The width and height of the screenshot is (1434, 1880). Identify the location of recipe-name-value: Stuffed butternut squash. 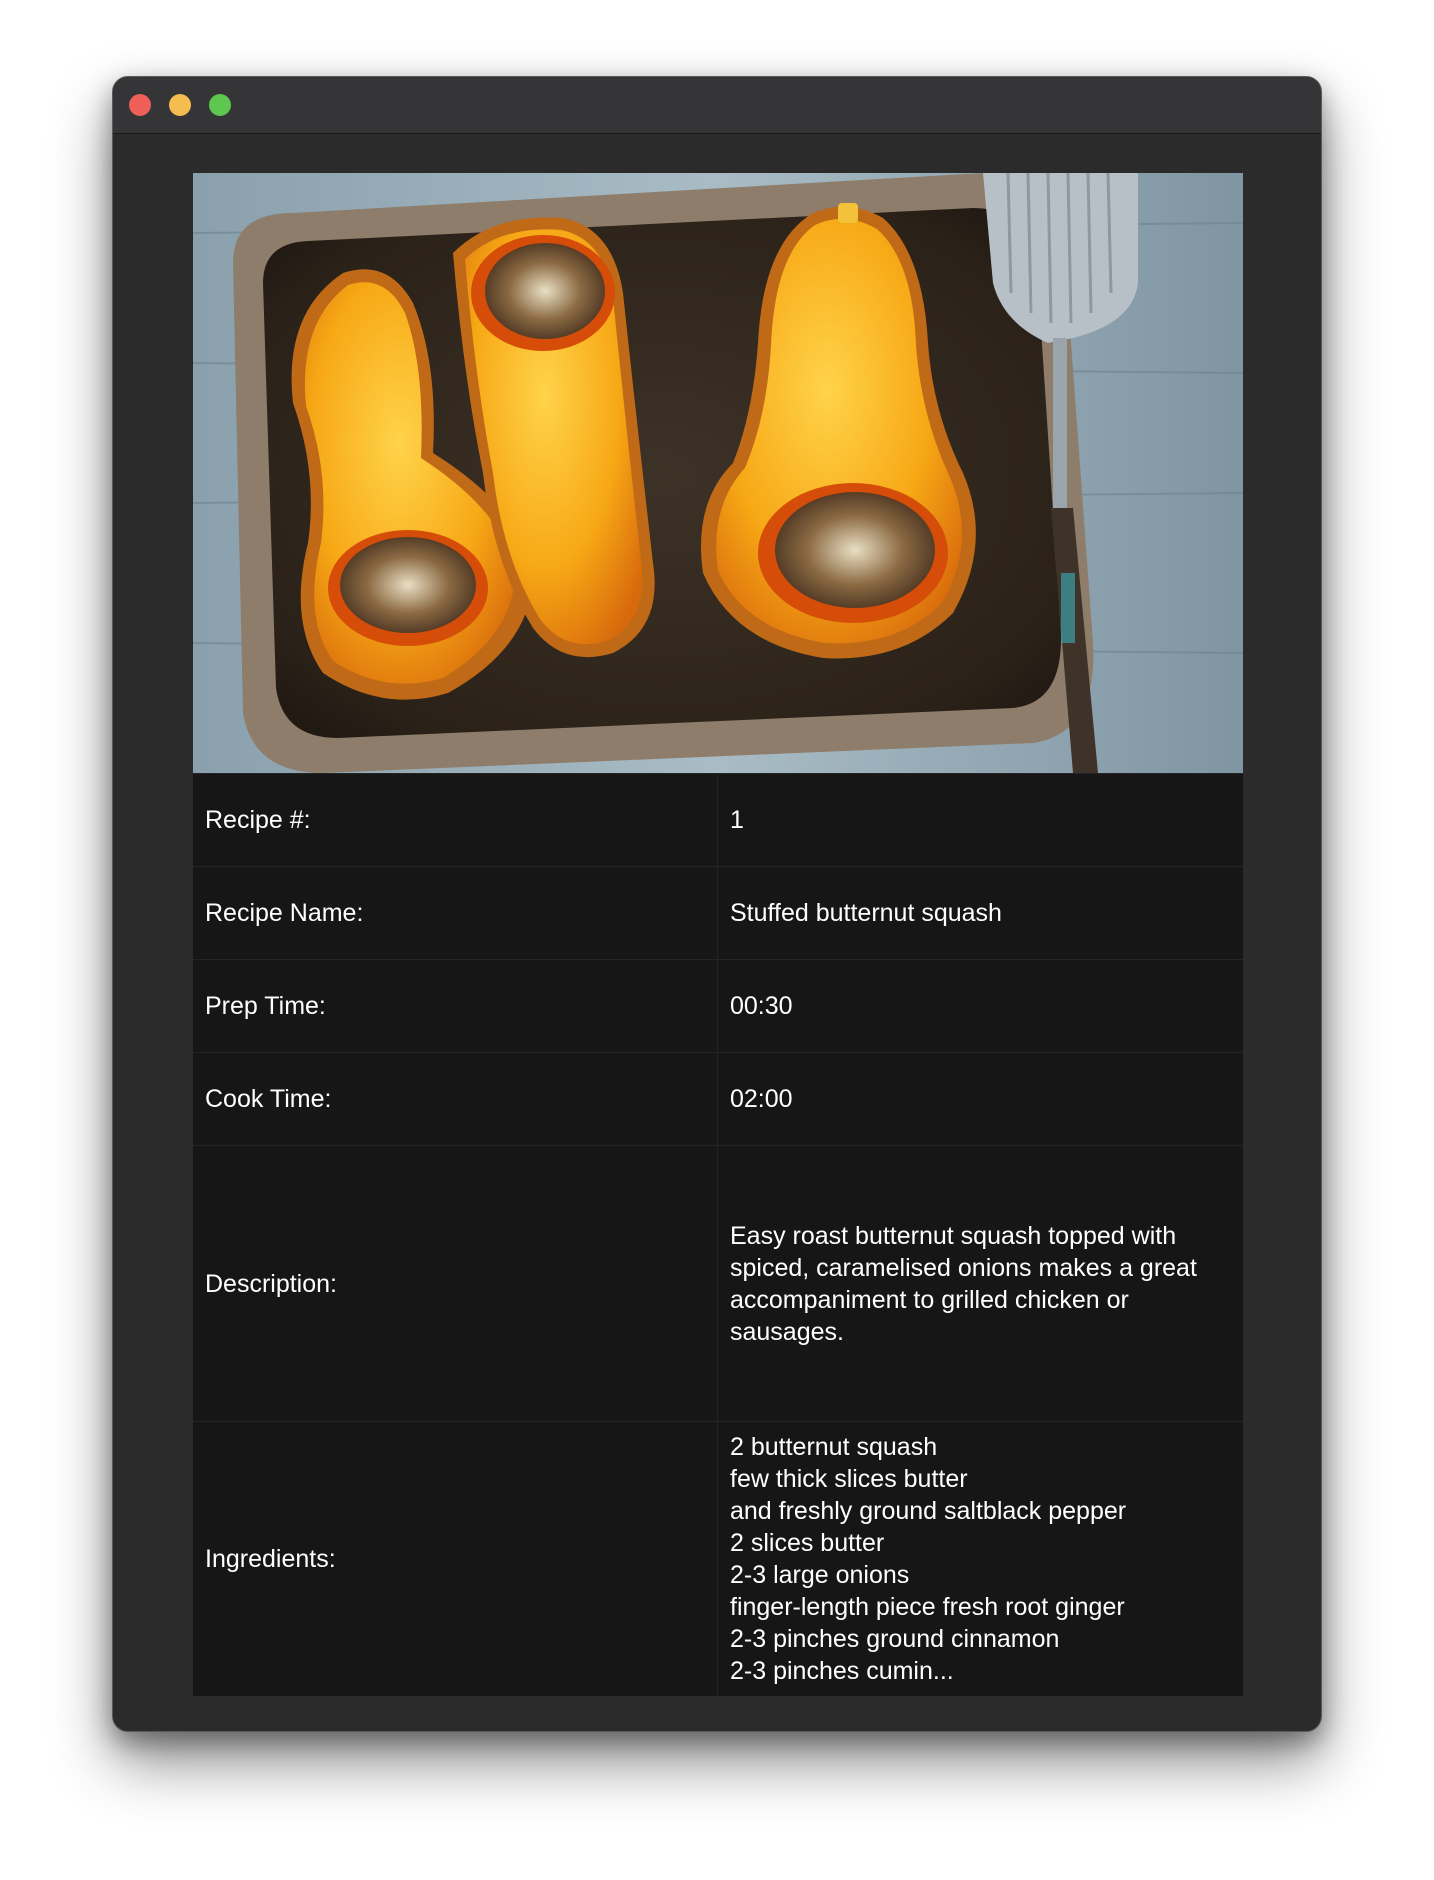
(980, 913).